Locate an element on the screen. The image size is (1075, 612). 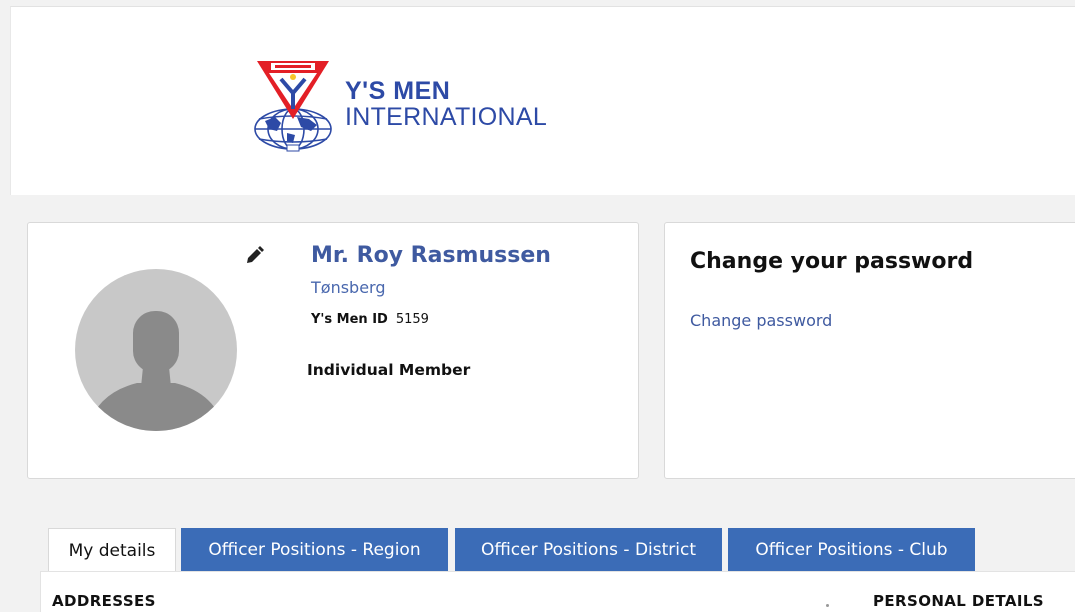
tab-my-details: My details is located at coordinates (112, 550).